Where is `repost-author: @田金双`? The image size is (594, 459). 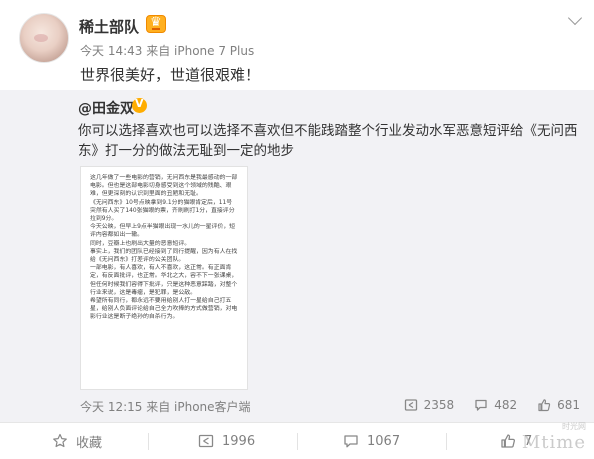 repost-author: @田金双 is located at coordinates (106, 108).